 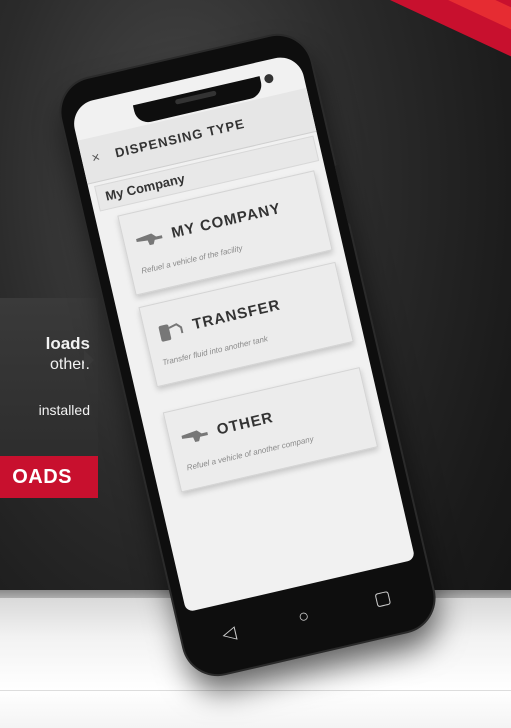 What do you see at coordinates (382, 598) in the screenshot?
I see `recent-apps-icon: ▢` at bounding box center [382, 598].